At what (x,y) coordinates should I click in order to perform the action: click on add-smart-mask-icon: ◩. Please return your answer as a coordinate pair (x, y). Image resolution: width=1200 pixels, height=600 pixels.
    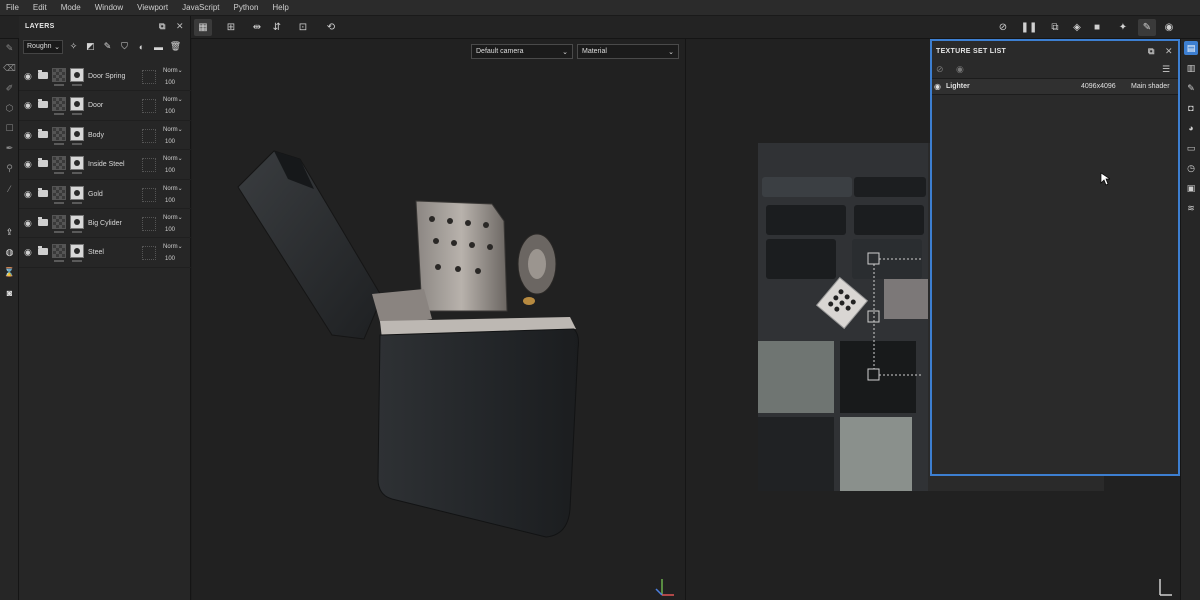
    Looking at the image, I should click on (90, 46).